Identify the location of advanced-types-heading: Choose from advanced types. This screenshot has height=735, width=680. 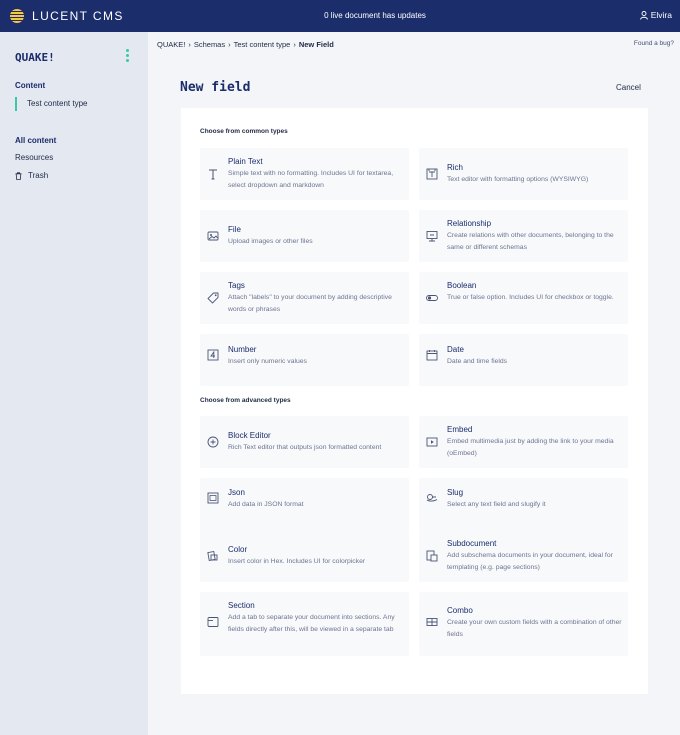
(245, 400).